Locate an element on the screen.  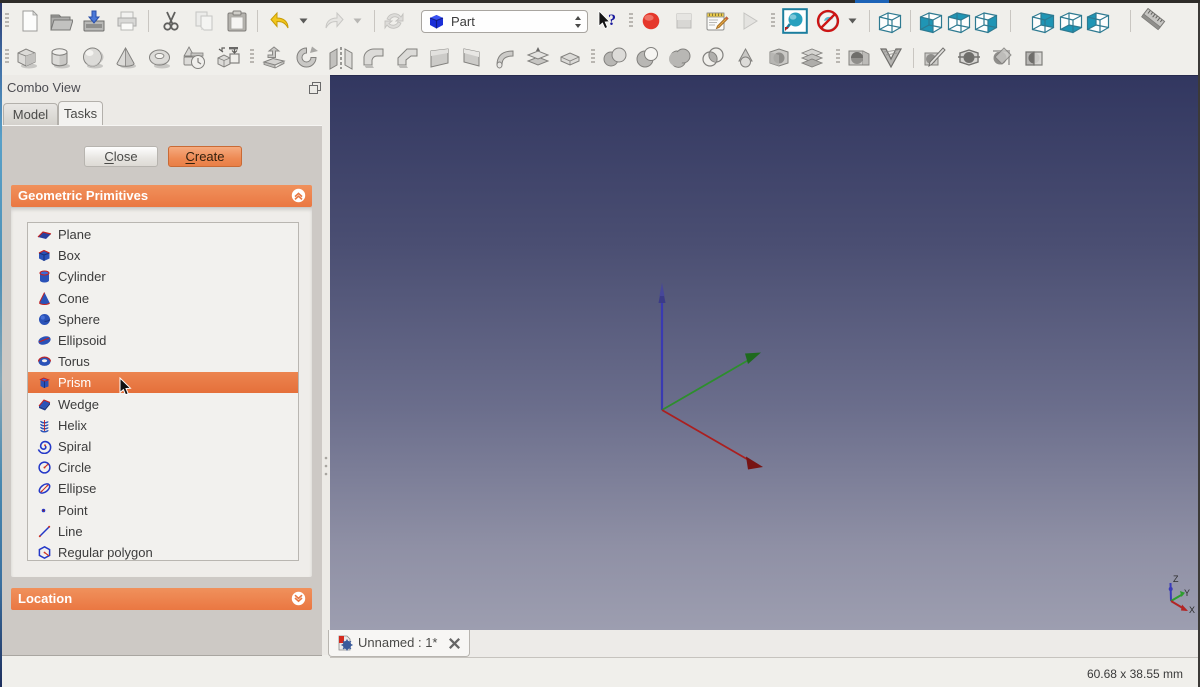
svg-text: Y is located at coordinates (1187, 593).